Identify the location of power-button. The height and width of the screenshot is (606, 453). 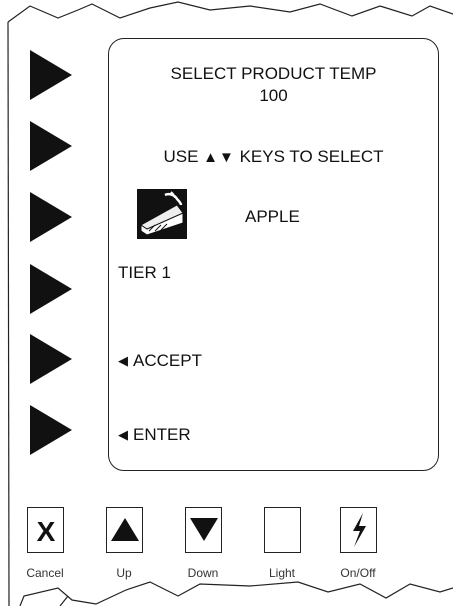
(358, 530).